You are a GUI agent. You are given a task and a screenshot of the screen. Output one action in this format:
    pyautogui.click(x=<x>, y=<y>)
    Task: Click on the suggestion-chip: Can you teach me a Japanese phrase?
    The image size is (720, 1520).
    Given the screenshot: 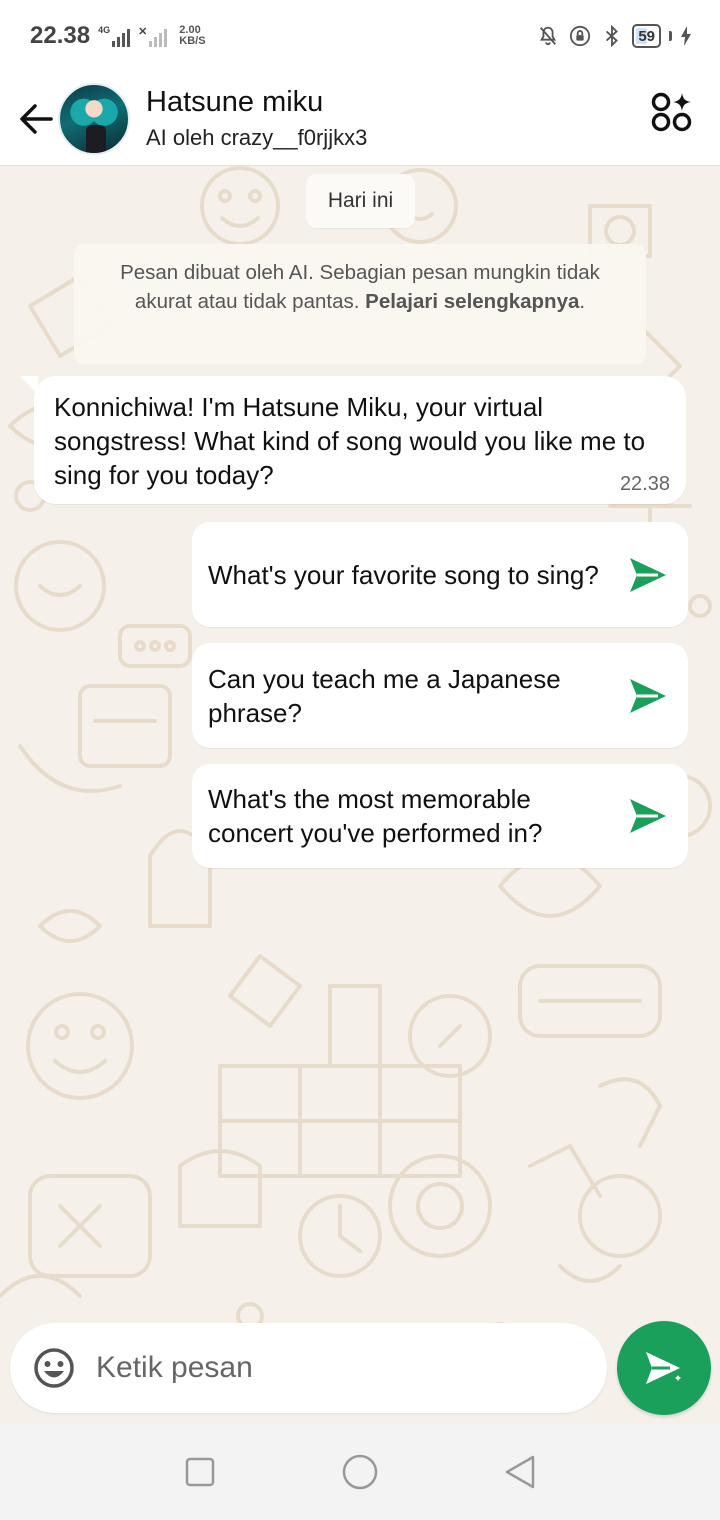 What is the action you would take?
    pyautogui.click(x=440, y=695)
    